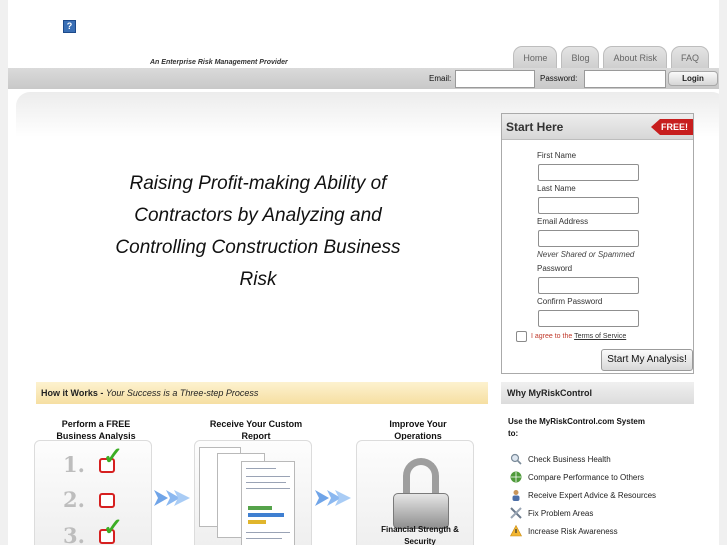 The image size is (727, 545). What do you see at coordinates (592, 495) in the screenshot?
I see `why-item-label: Receive Expert Advice & Resources` at bounding box center [592, 495].